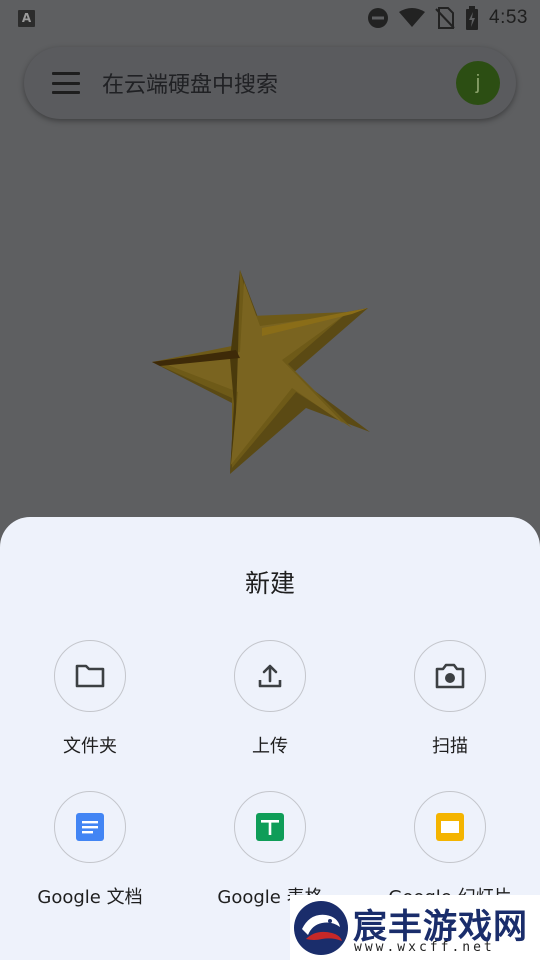 The height and width of the screenshot is (960, 540). What do you see at coordinates (445, 18) in the screenshot?
I see `no-sim-icon` at bounding box center [445, 18].